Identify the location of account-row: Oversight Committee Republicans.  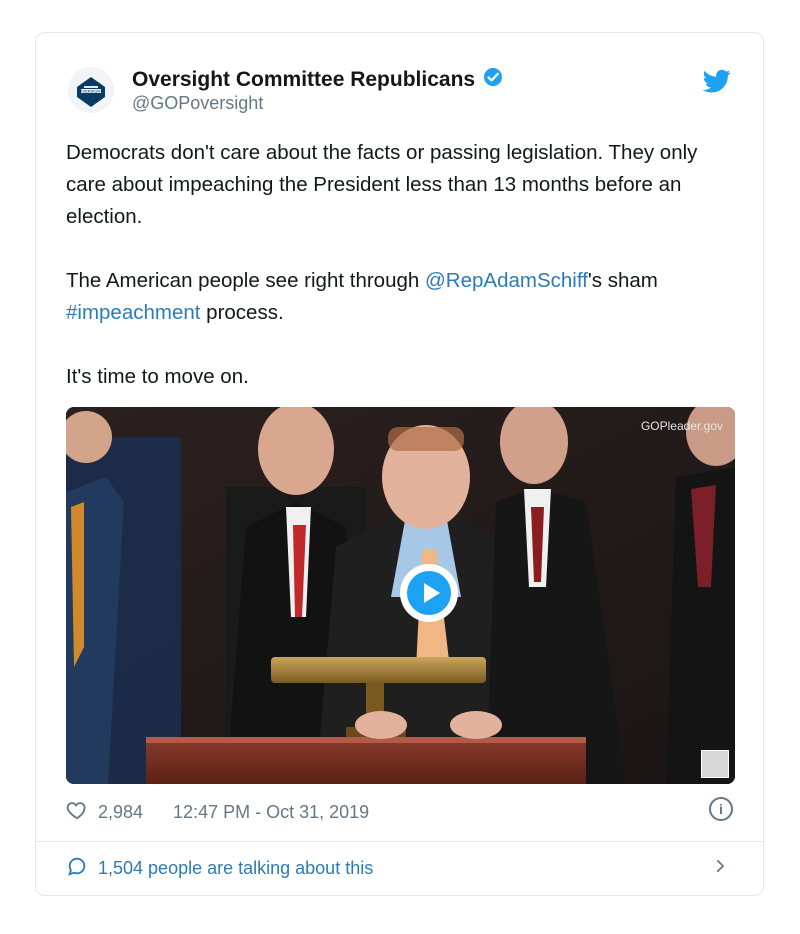
(317, 79).